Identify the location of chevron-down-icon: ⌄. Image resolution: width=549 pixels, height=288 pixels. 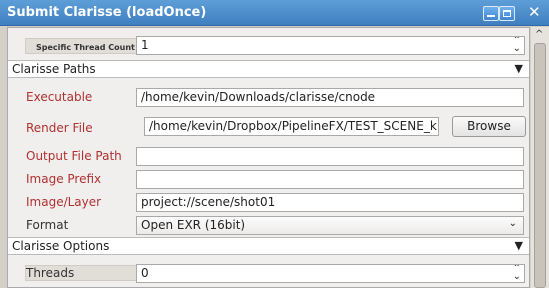
(513, 223).